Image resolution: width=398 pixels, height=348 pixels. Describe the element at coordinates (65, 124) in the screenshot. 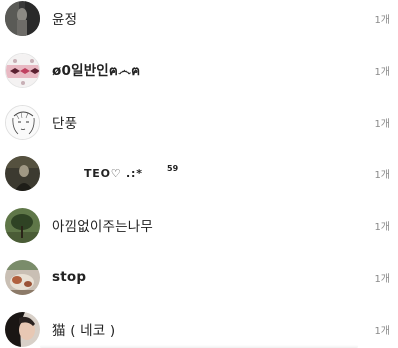

I see `user-name: 단풍` at that location.